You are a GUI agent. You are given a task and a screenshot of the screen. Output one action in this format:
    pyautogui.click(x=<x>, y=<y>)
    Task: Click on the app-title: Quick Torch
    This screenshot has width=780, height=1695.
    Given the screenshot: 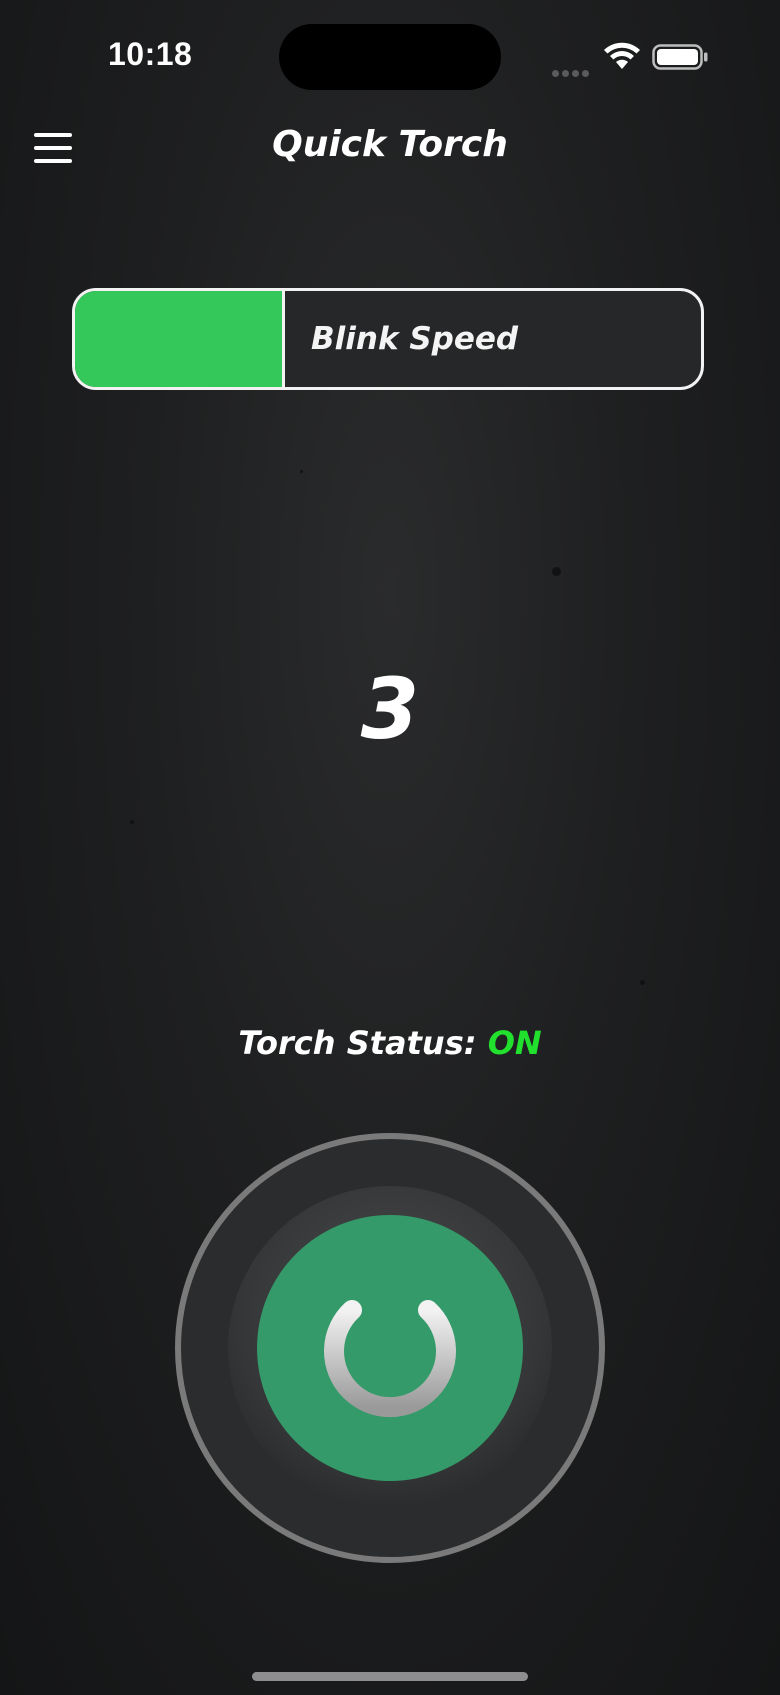 What is the action you would take?
    pyautogui.click(x=390, y=144)
    